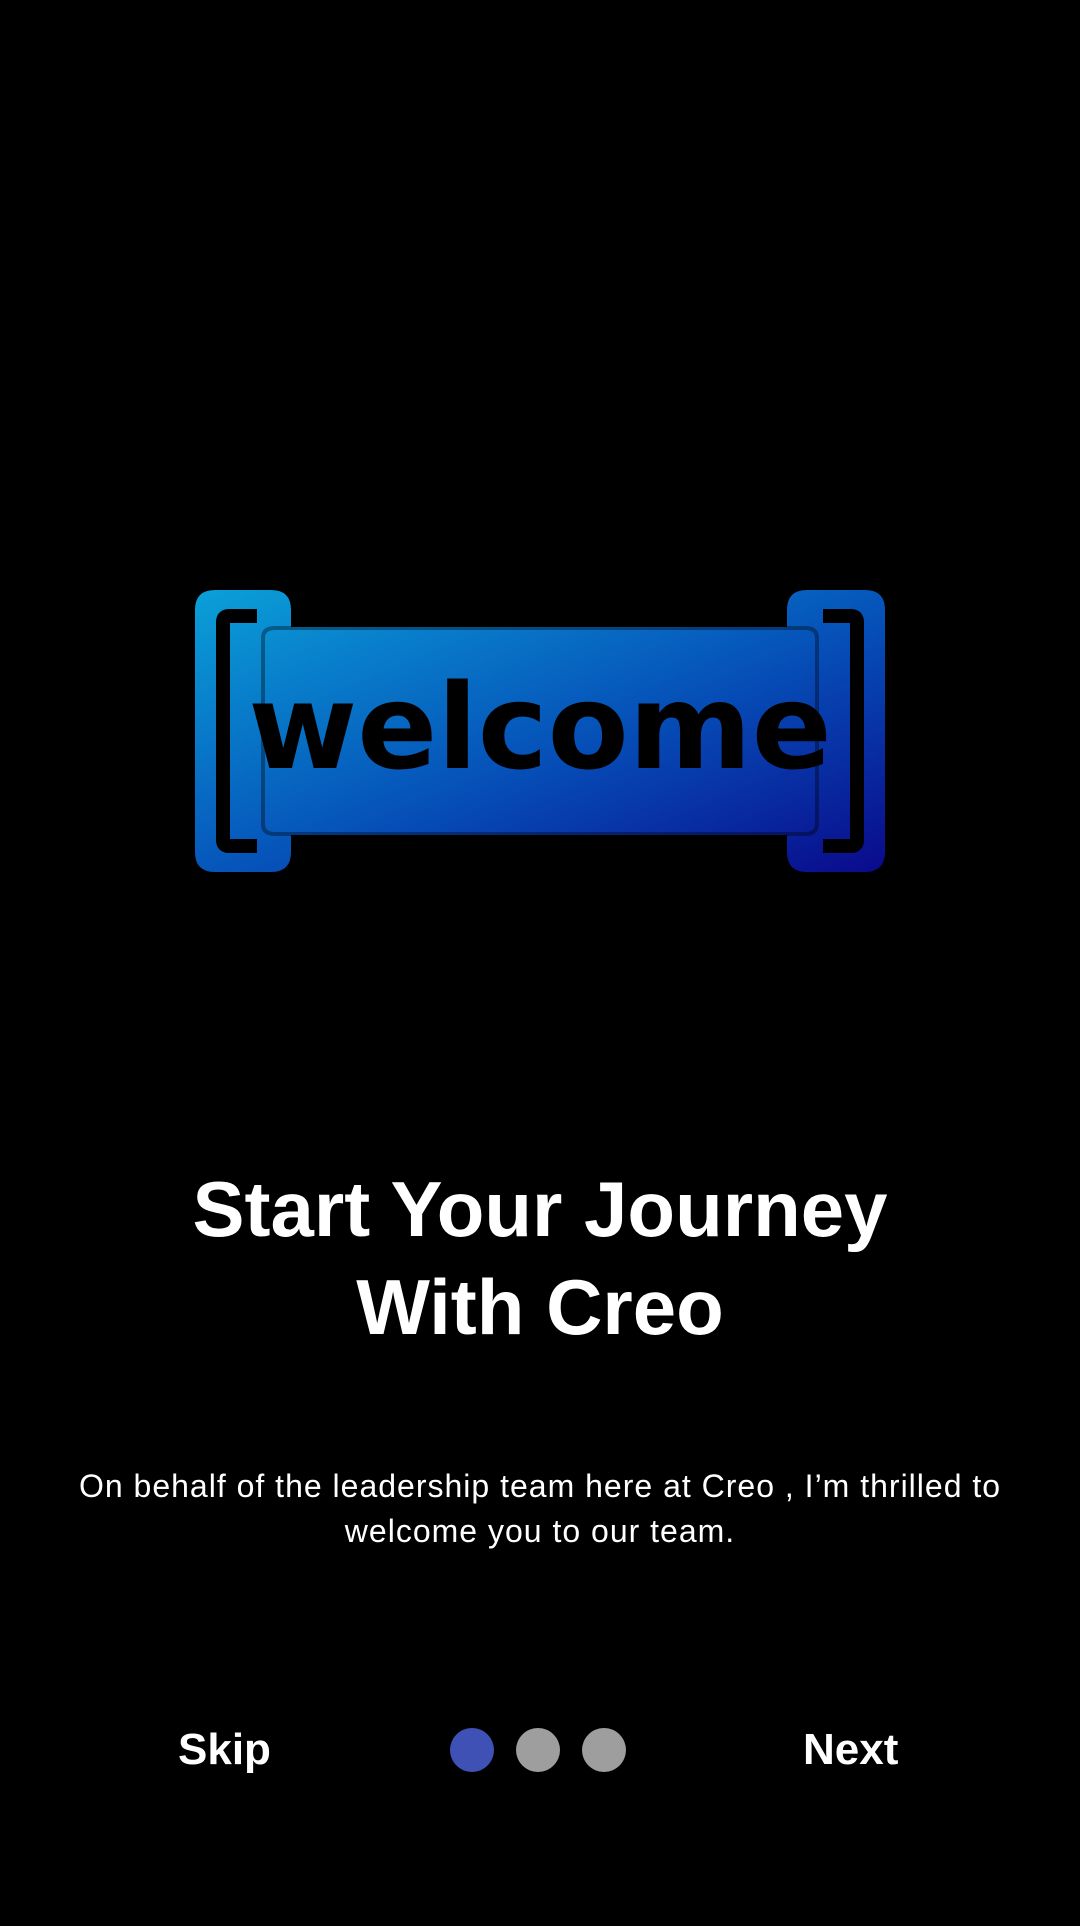 This screenshot has width=1080, height=1926. I want to click on skip-button: Skip, so click(224, 1750).